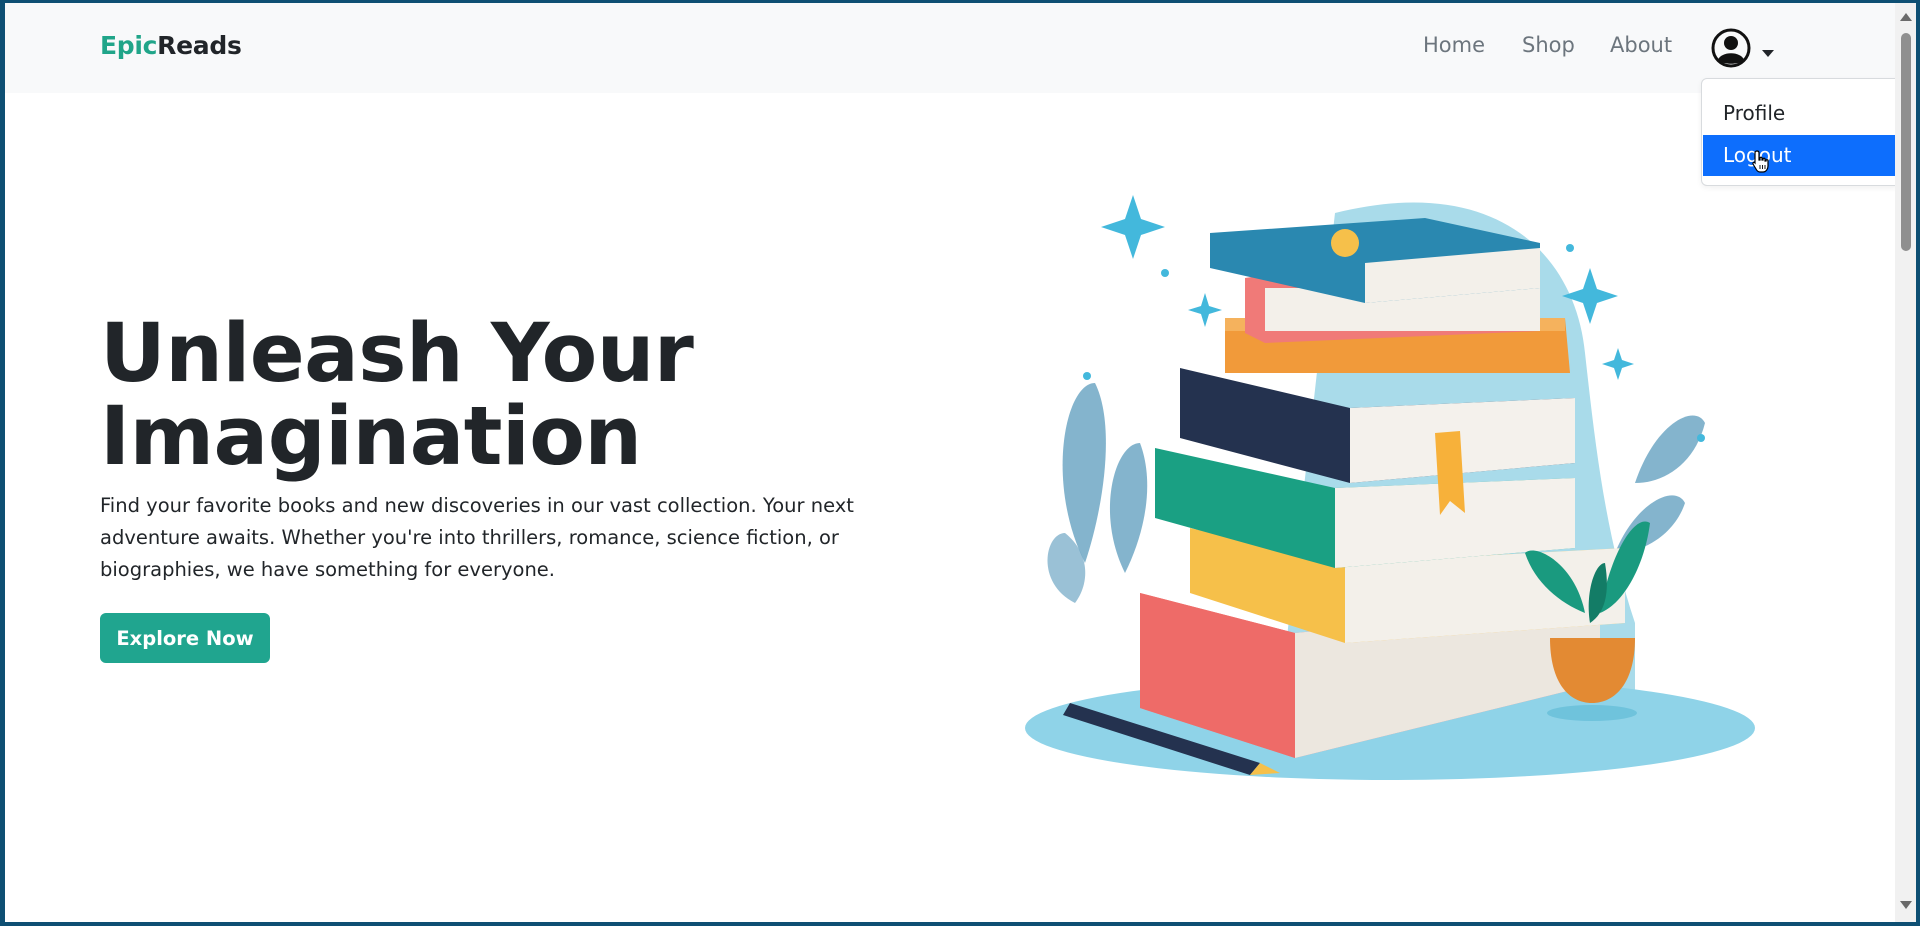 Image resolution: width=1920 pixels, height=926 pixels. I want to click on scroll-up-arrow-icon, so click(1906, 17).